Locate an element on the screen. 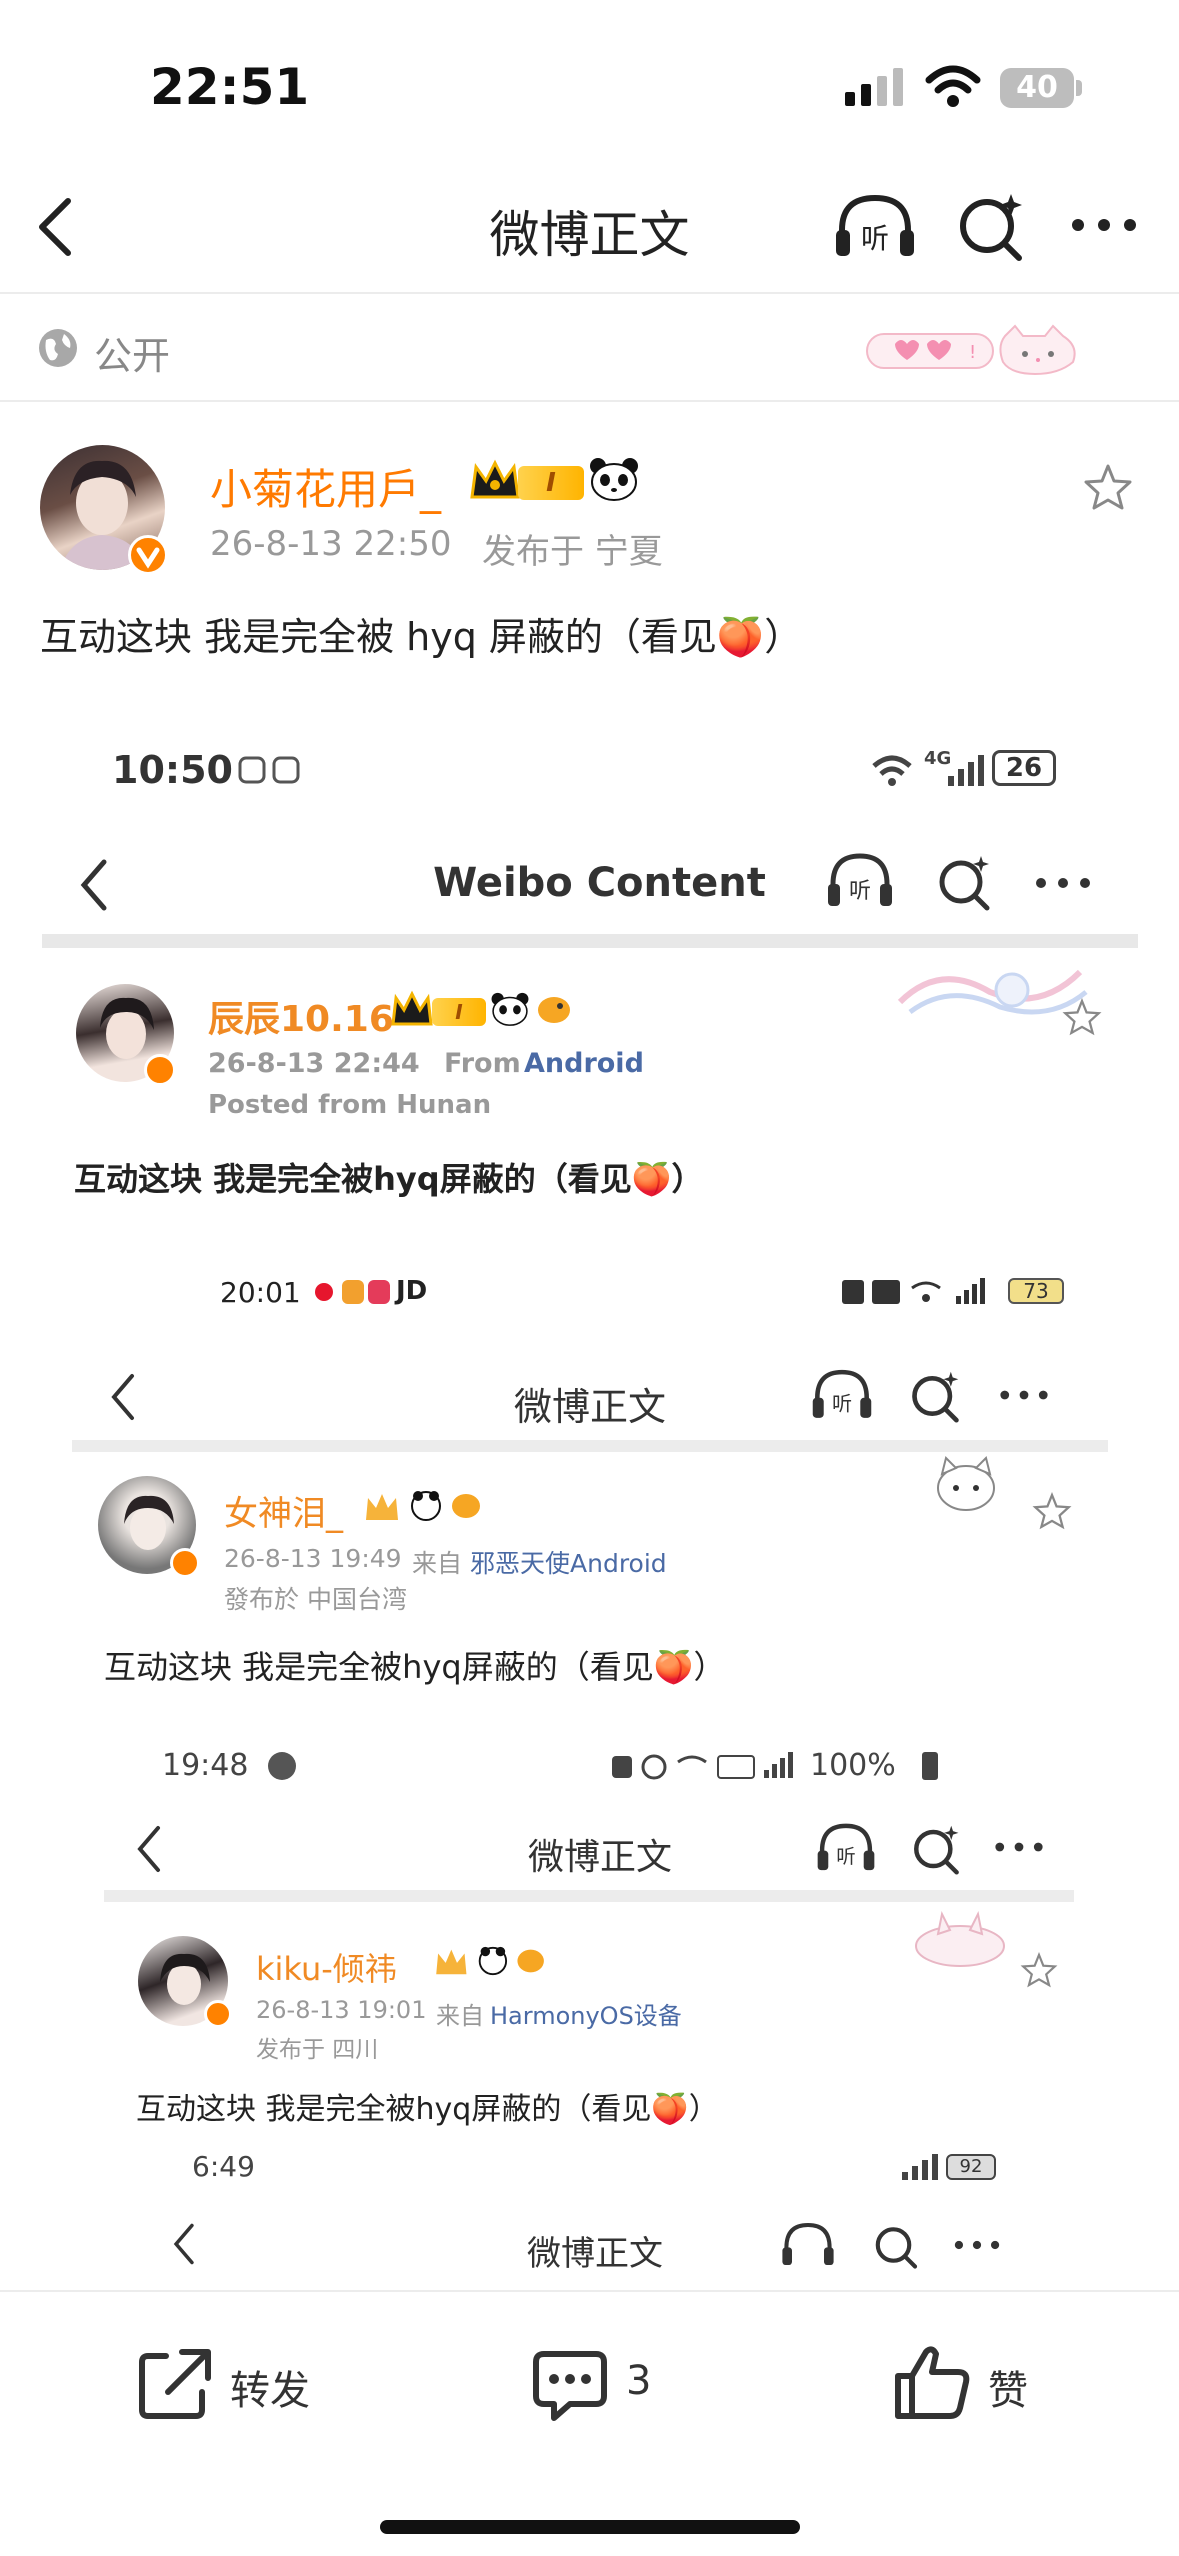 The height and width of the screenshot is (2556, 1179). repost-label: 转发 is located at coordinates (270, 2391).